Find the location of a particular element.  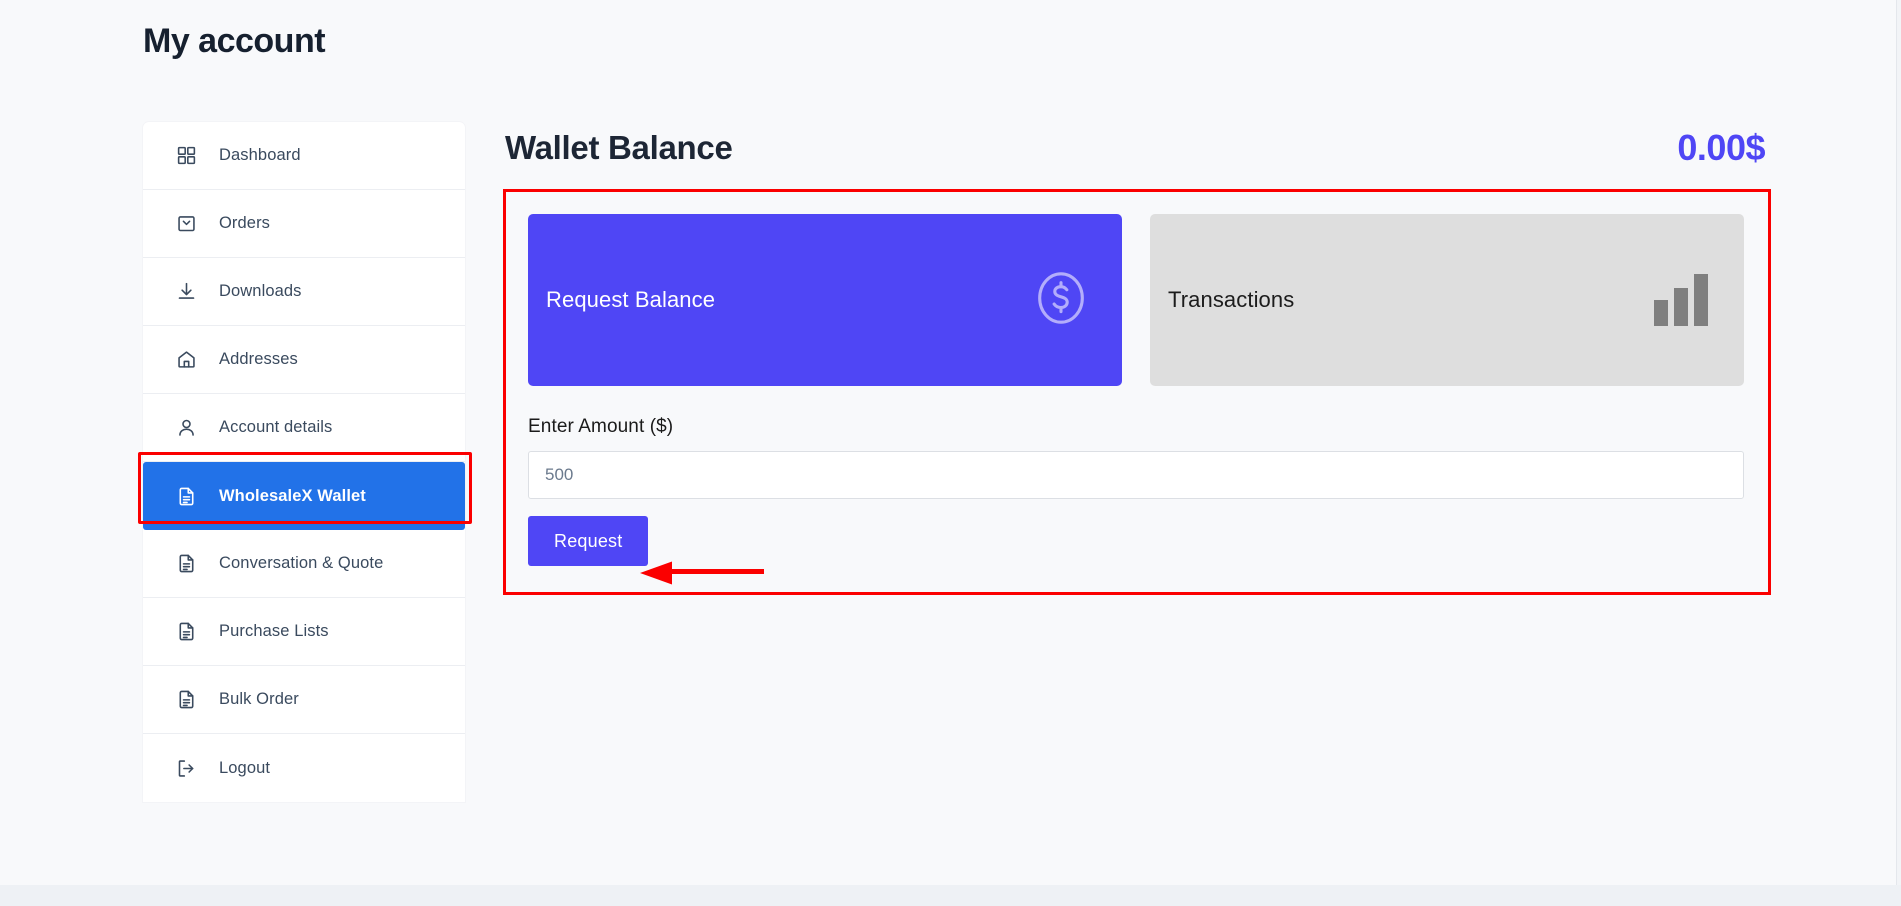

bar-chart-icon is located at coordinates (1683, 300).